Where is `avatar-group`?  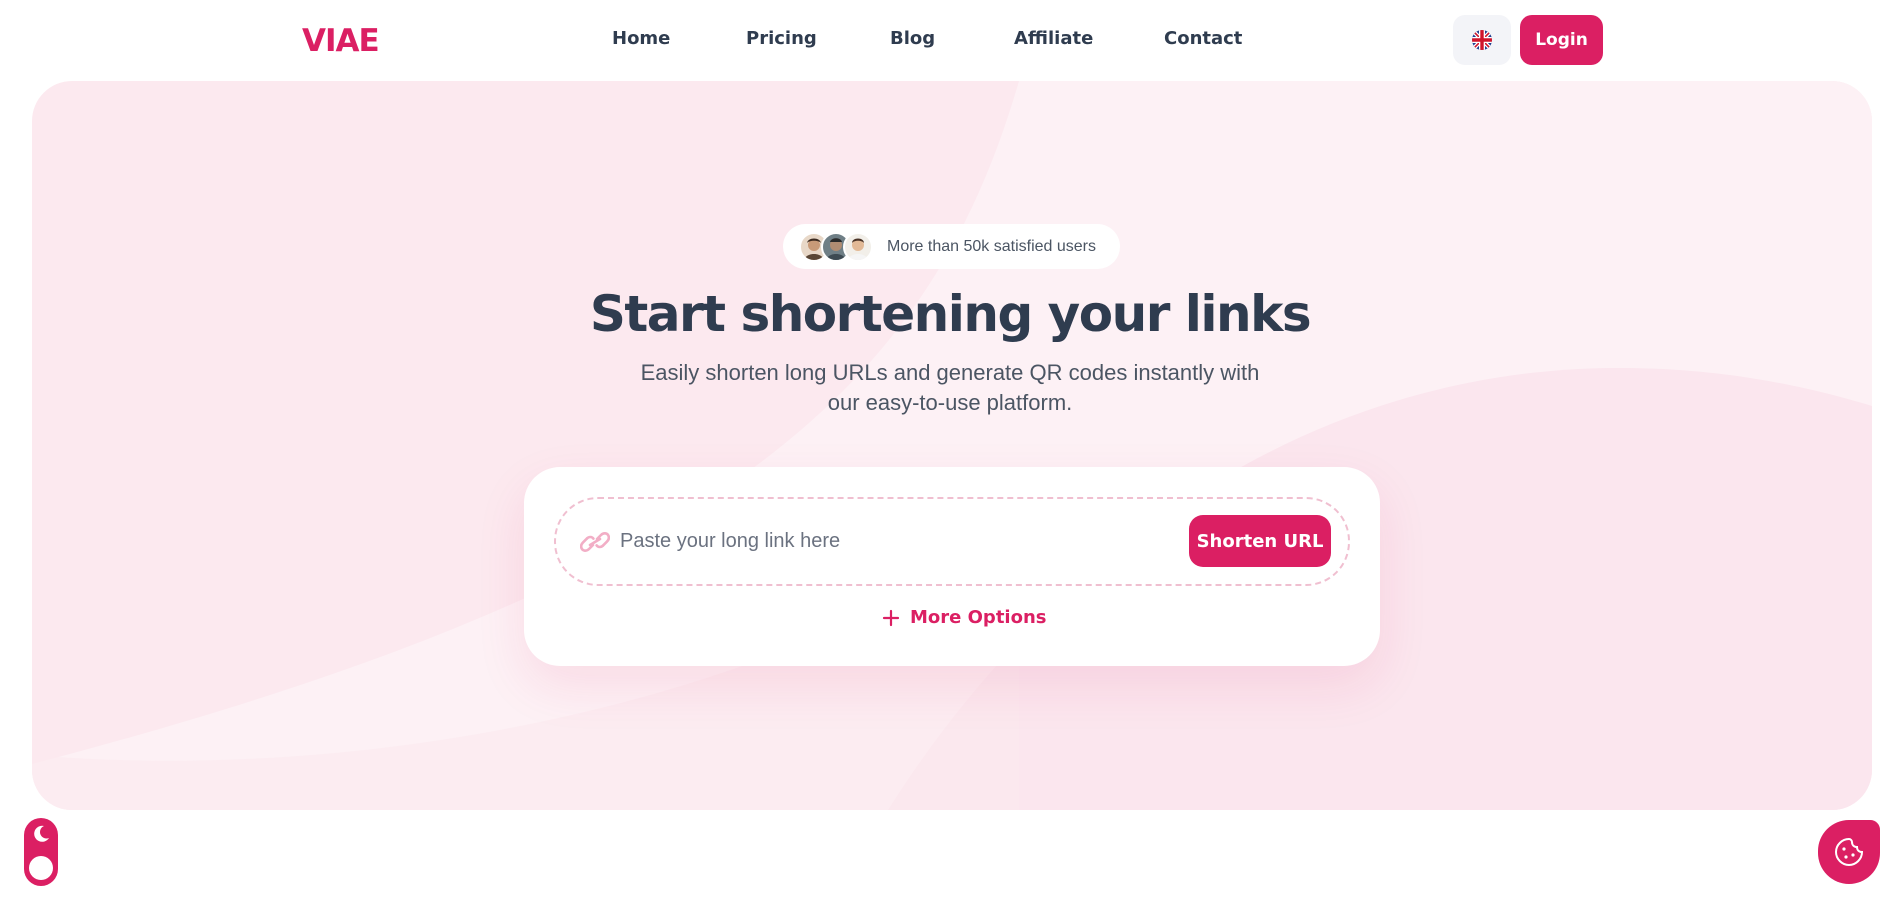 avatar-group is located at coordinates (839, 247).